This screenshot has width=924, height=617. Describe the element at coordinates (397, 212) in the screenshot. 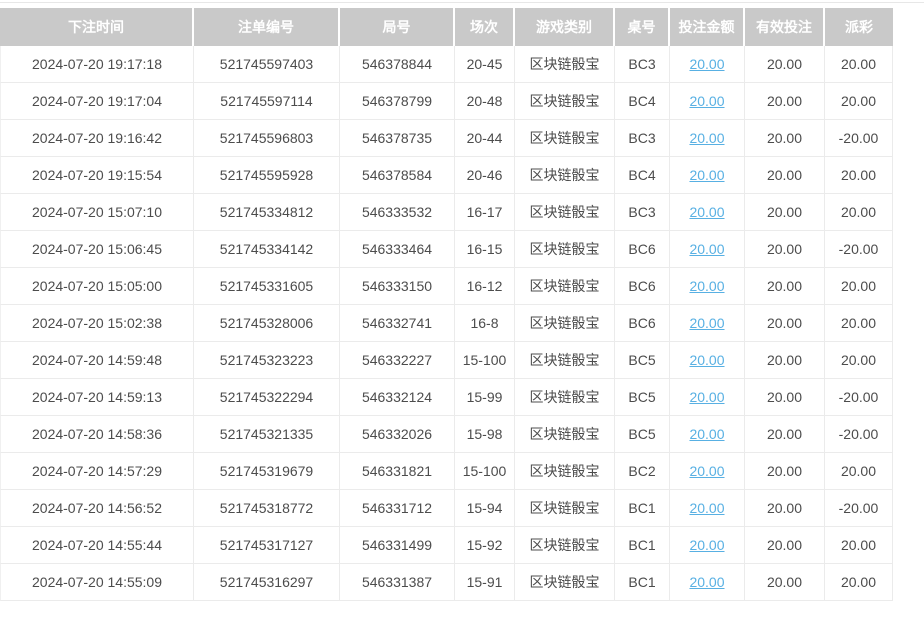

I see `cell-round_no: 546333532` at that location.